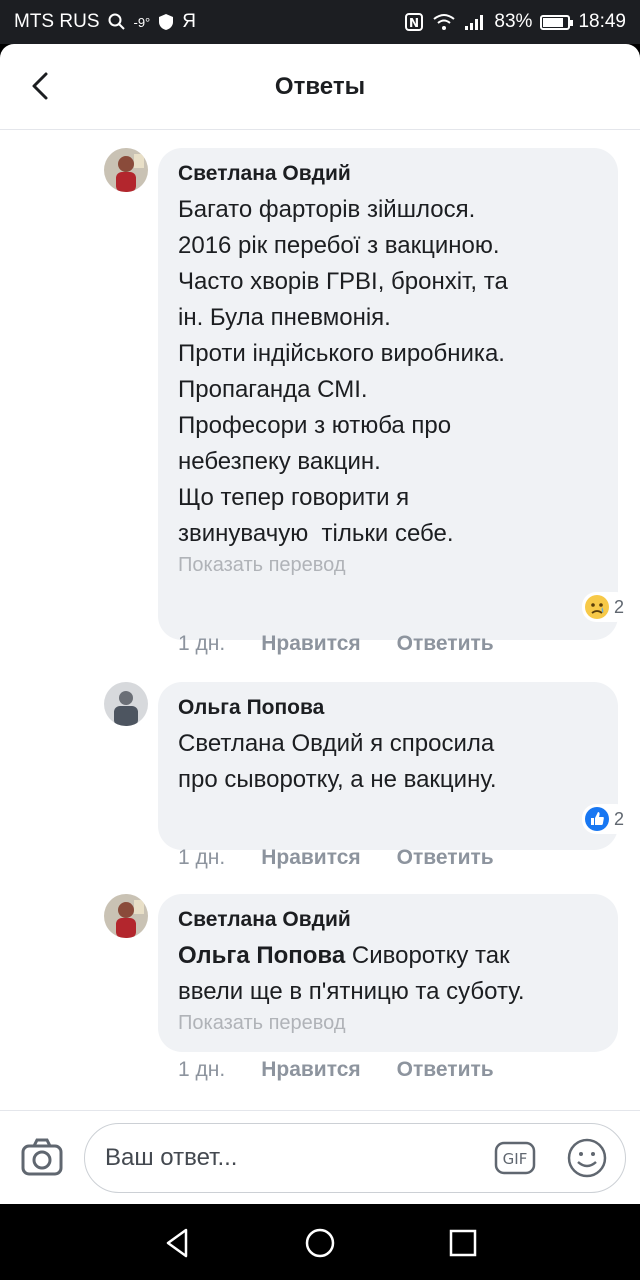 The image size is (640, 1280). I want to click on gif-icon: GIF, so click(515, 1158).